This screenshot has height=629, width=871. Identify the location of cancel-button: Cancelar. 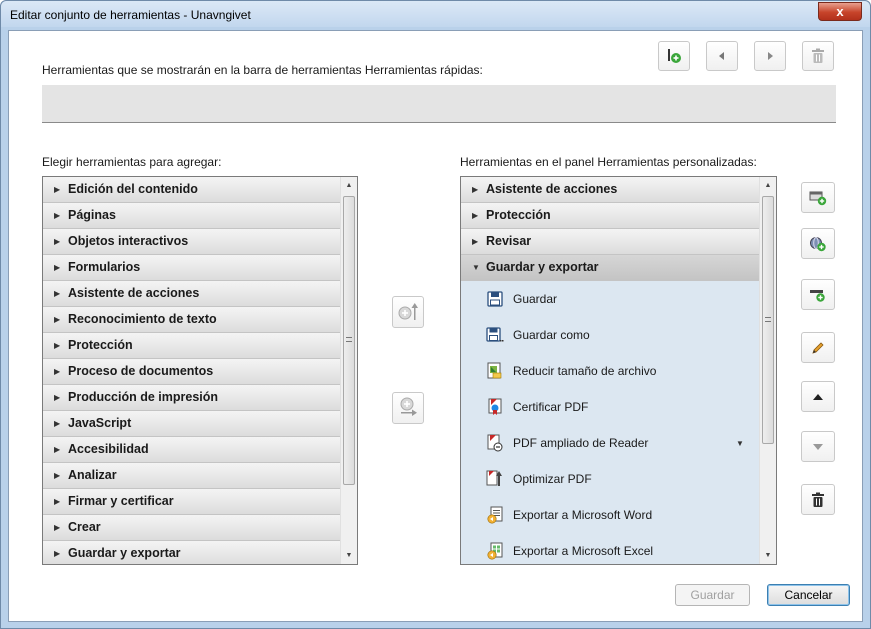
(808, 595).